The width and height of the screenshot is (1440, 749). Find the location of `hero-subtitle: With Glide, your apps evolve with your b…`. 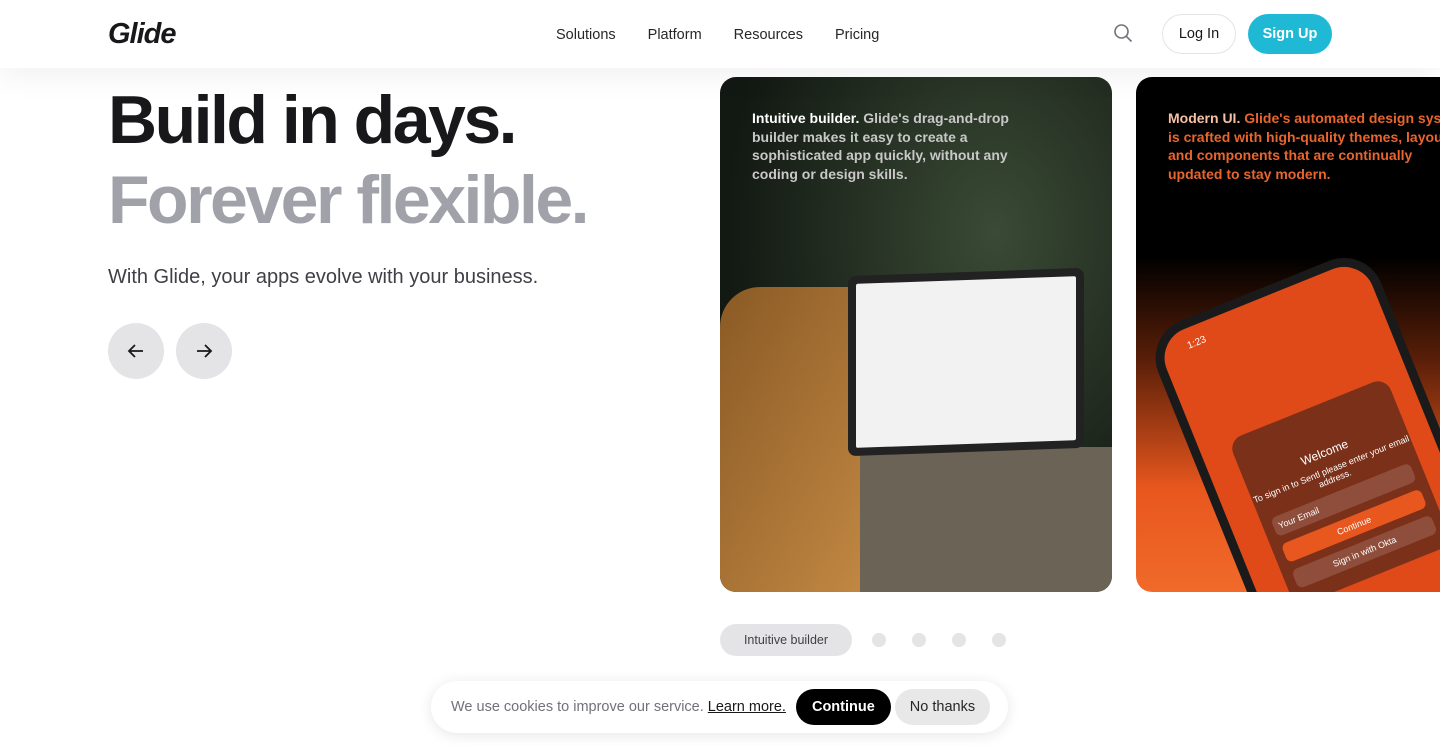

hero-subtitle: With Glide, your apps evolve with your b… is located at coordinates (323, 277).